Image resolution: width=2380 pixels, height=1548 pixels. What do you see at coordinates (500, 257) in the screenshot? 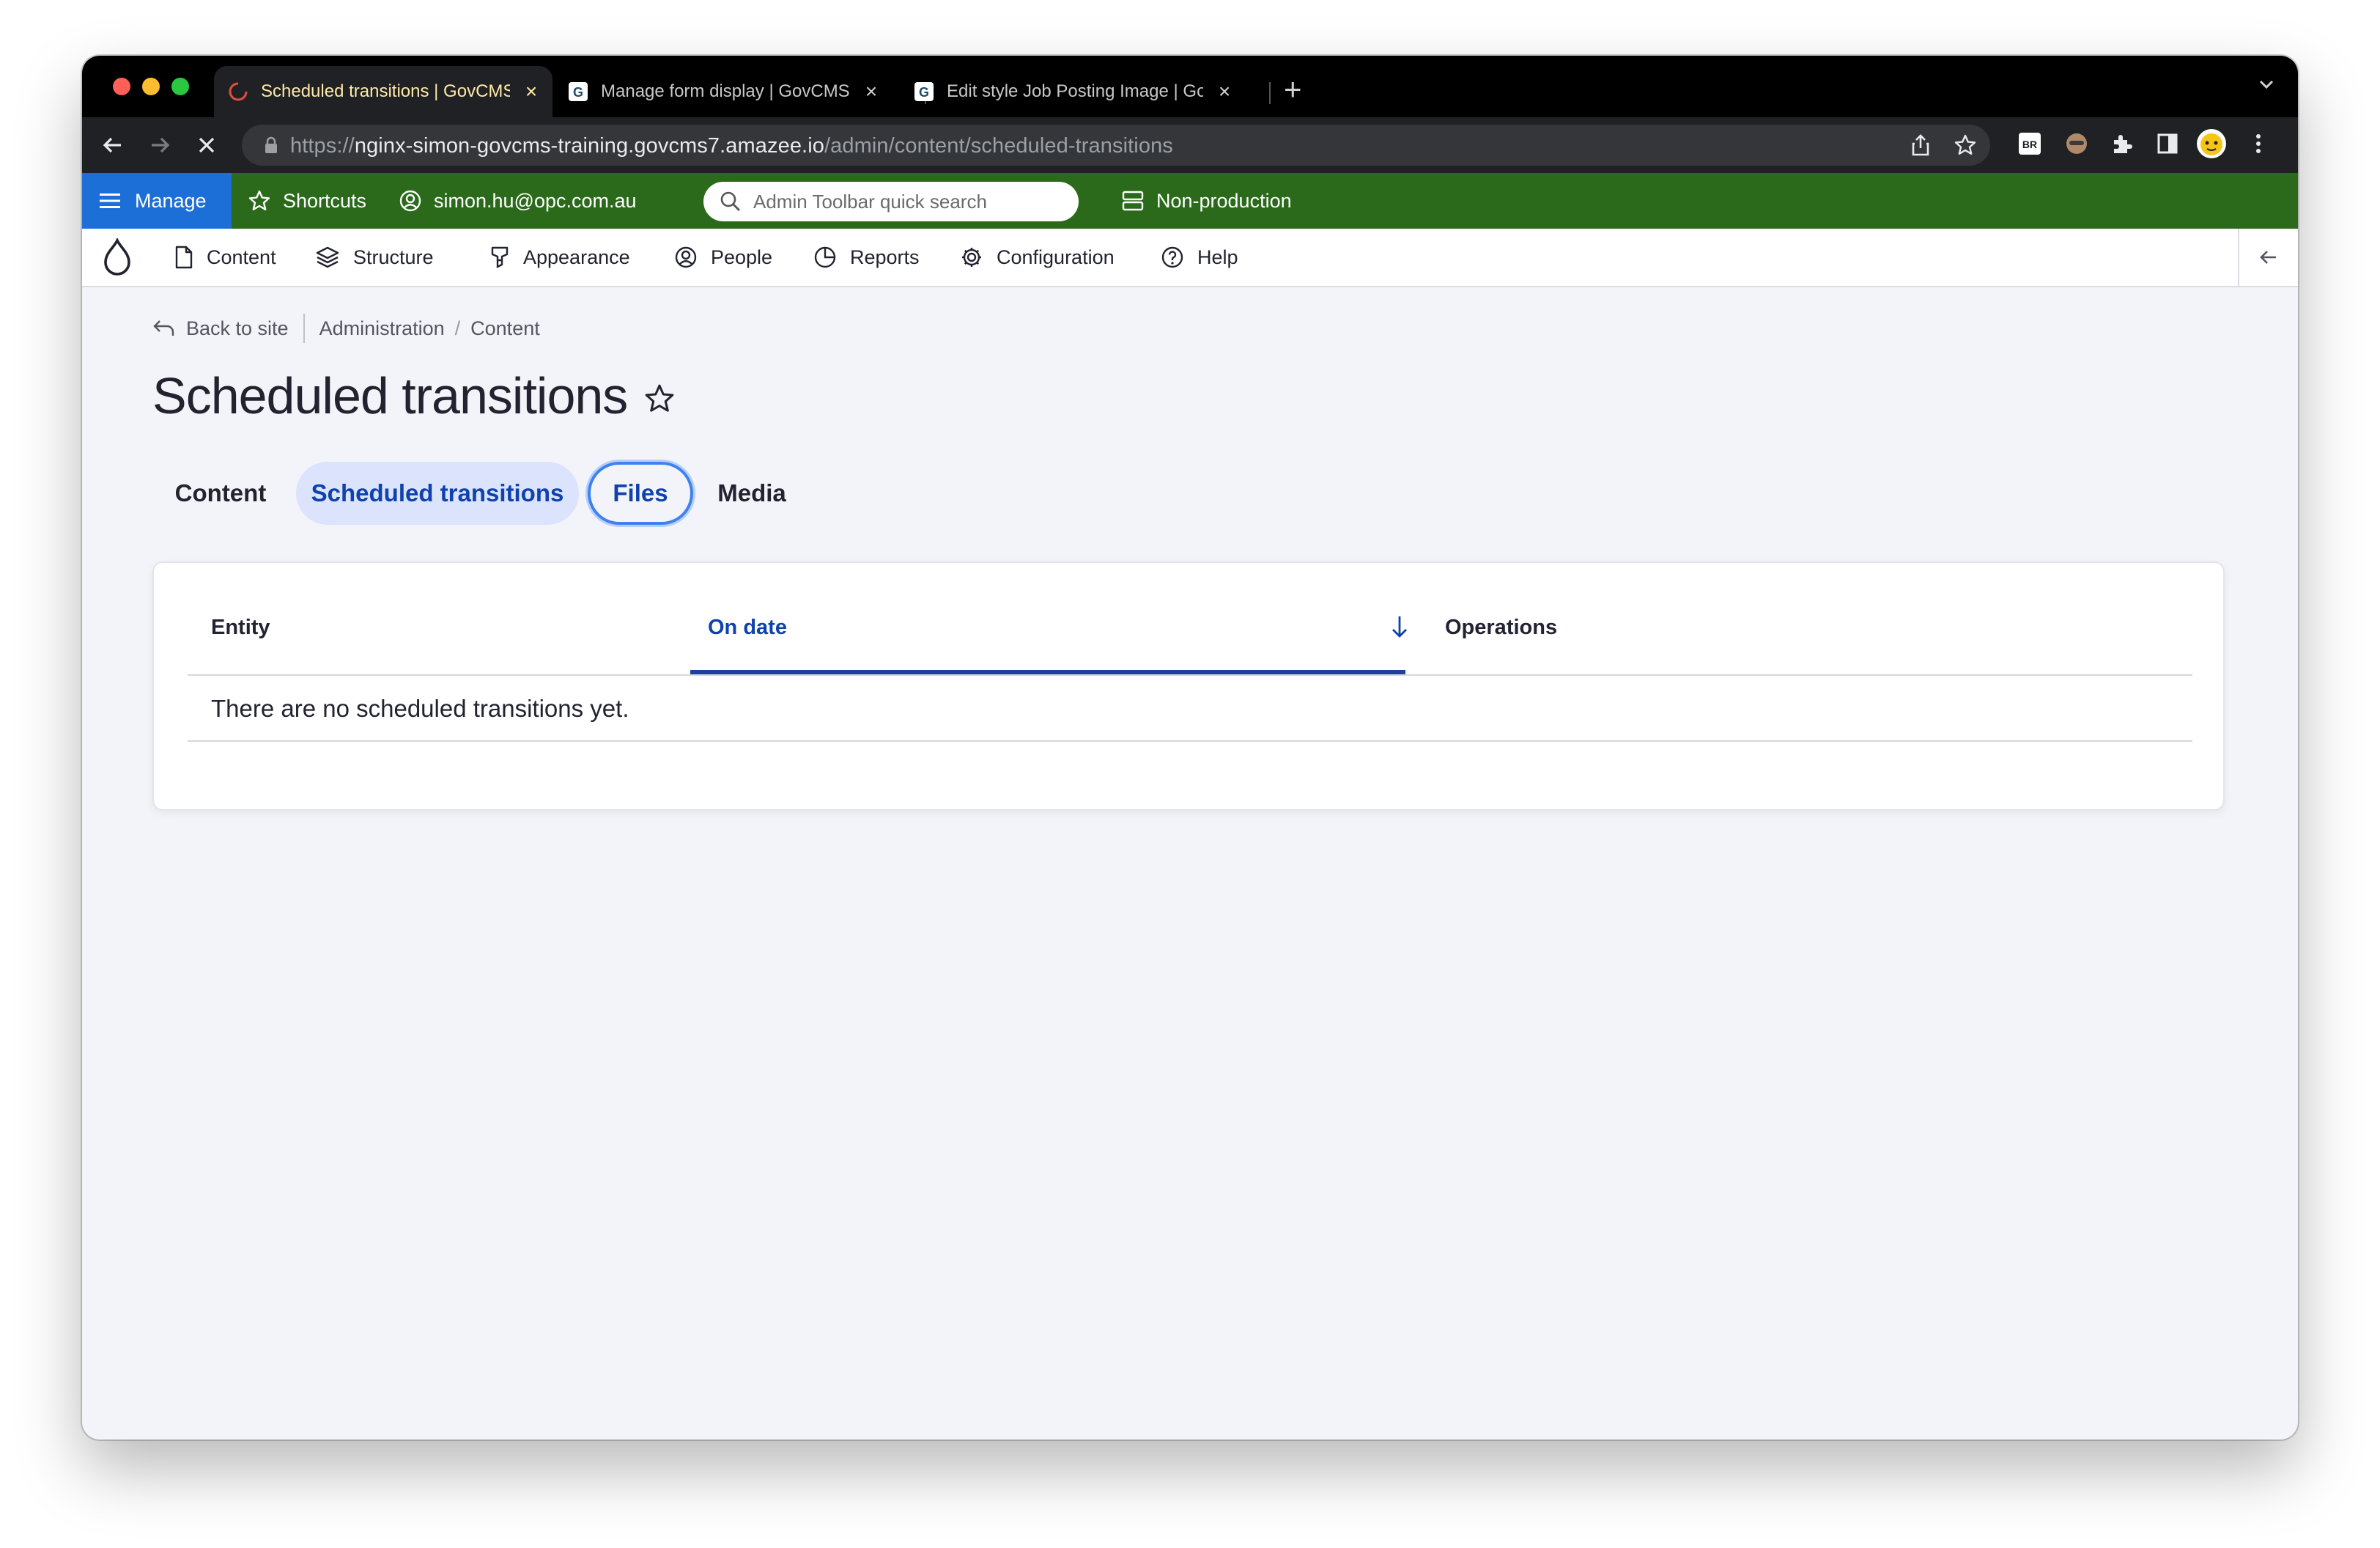
I see `brush-icon` at bounding box center [500, 257].